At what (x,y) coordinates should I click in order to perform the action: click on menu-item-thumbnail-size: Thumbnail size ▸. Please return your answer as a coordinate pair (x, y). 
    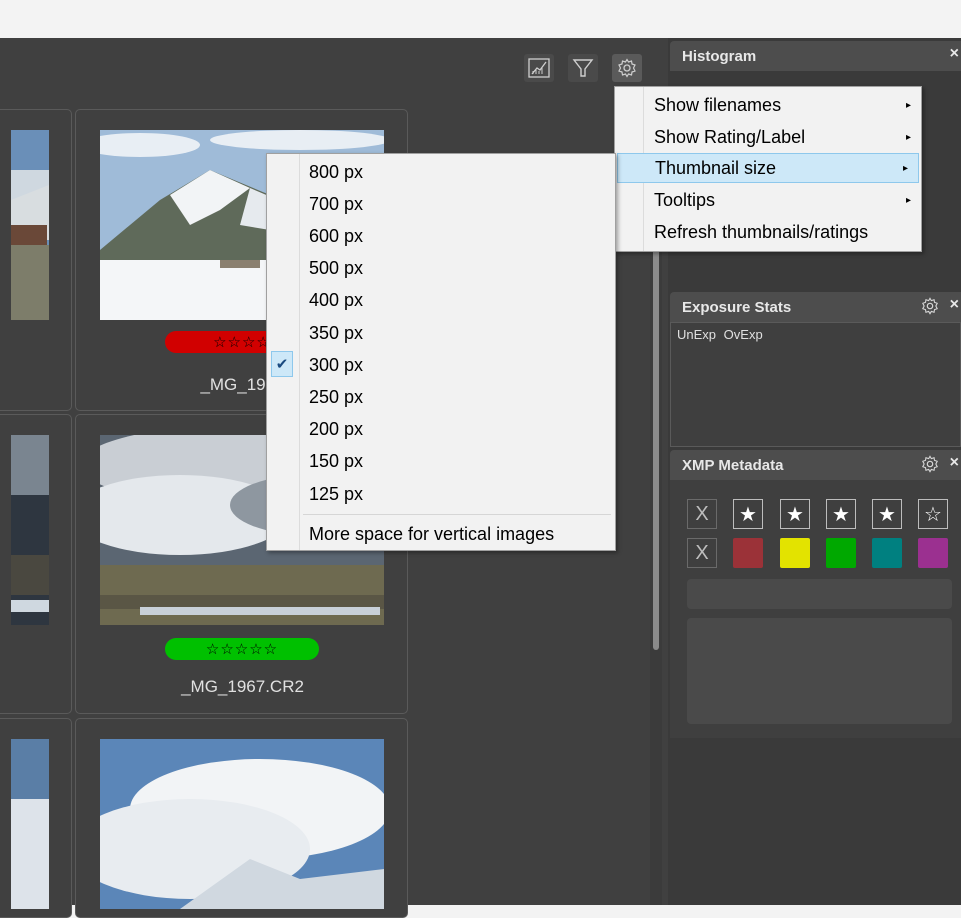
    Looking at the image, I should click on (768, 168).